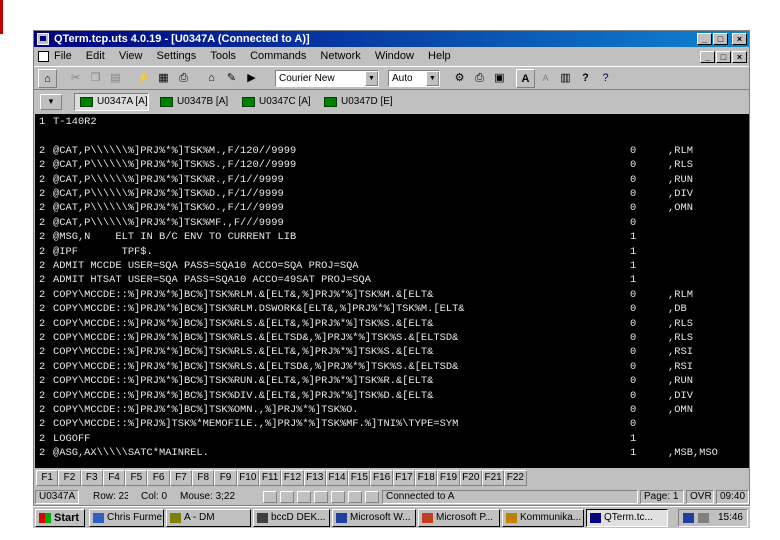  What do you see at coordinates (720, 39) in the screenshot?
I see `maximize-button: □` at bounding box center [720, 39].